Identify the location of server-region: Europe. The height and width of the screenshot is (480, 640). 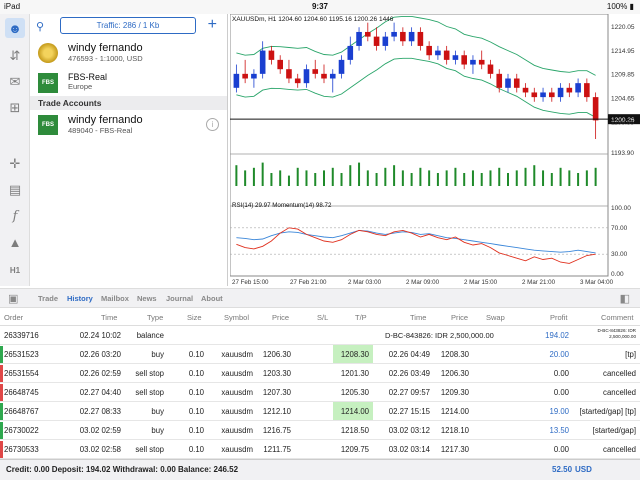
(80, 86).